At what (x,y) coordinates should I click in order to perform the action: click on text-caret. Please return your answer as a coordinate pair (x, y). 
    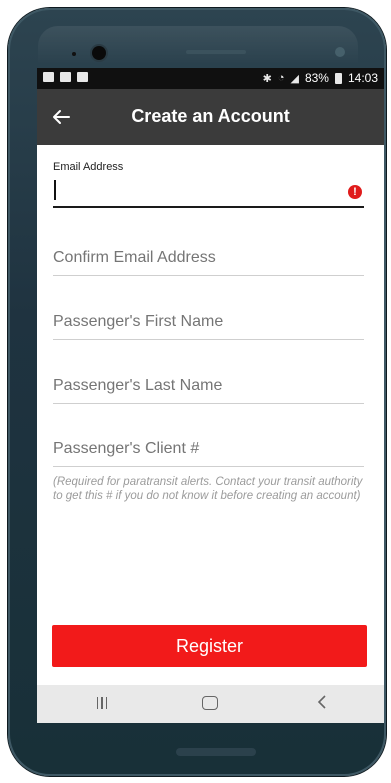
    Looking at the image, I should click on (55, 190).